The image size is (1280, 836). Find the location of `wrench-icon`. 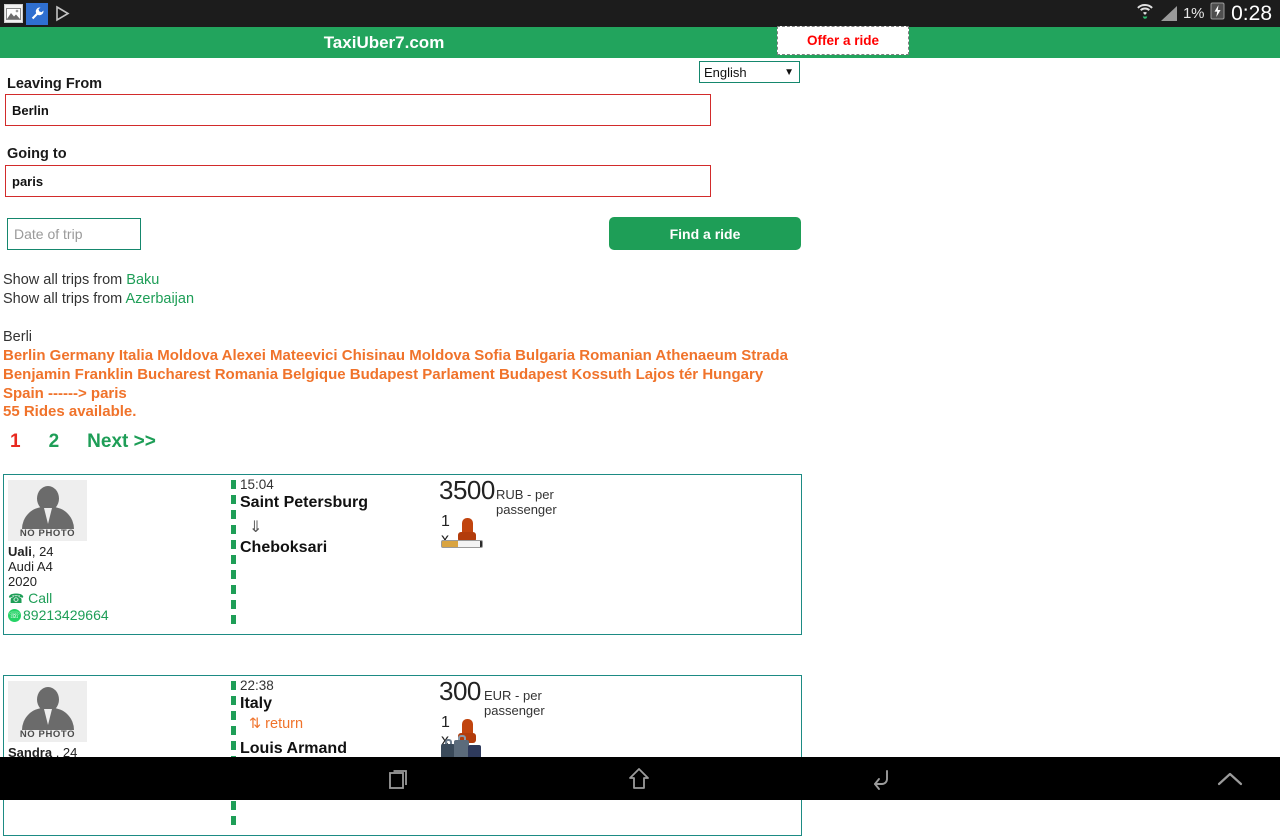

wrench-icon is located at coordinates (37, 13).